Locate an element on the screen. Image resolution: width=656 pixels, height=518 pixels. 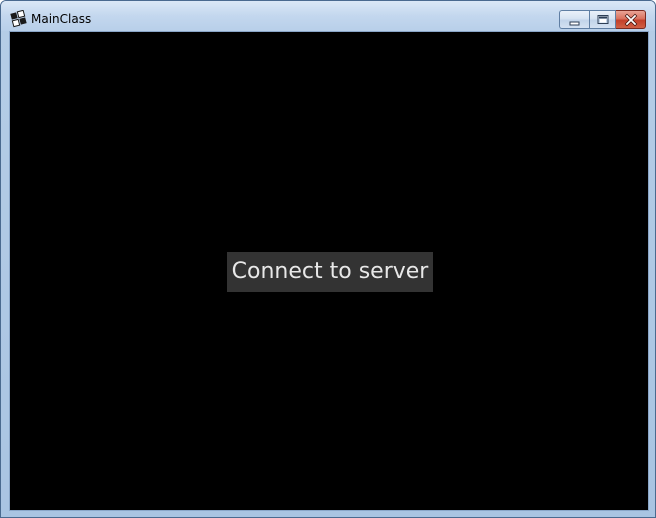
close-button is located at coordinates (631, 19).